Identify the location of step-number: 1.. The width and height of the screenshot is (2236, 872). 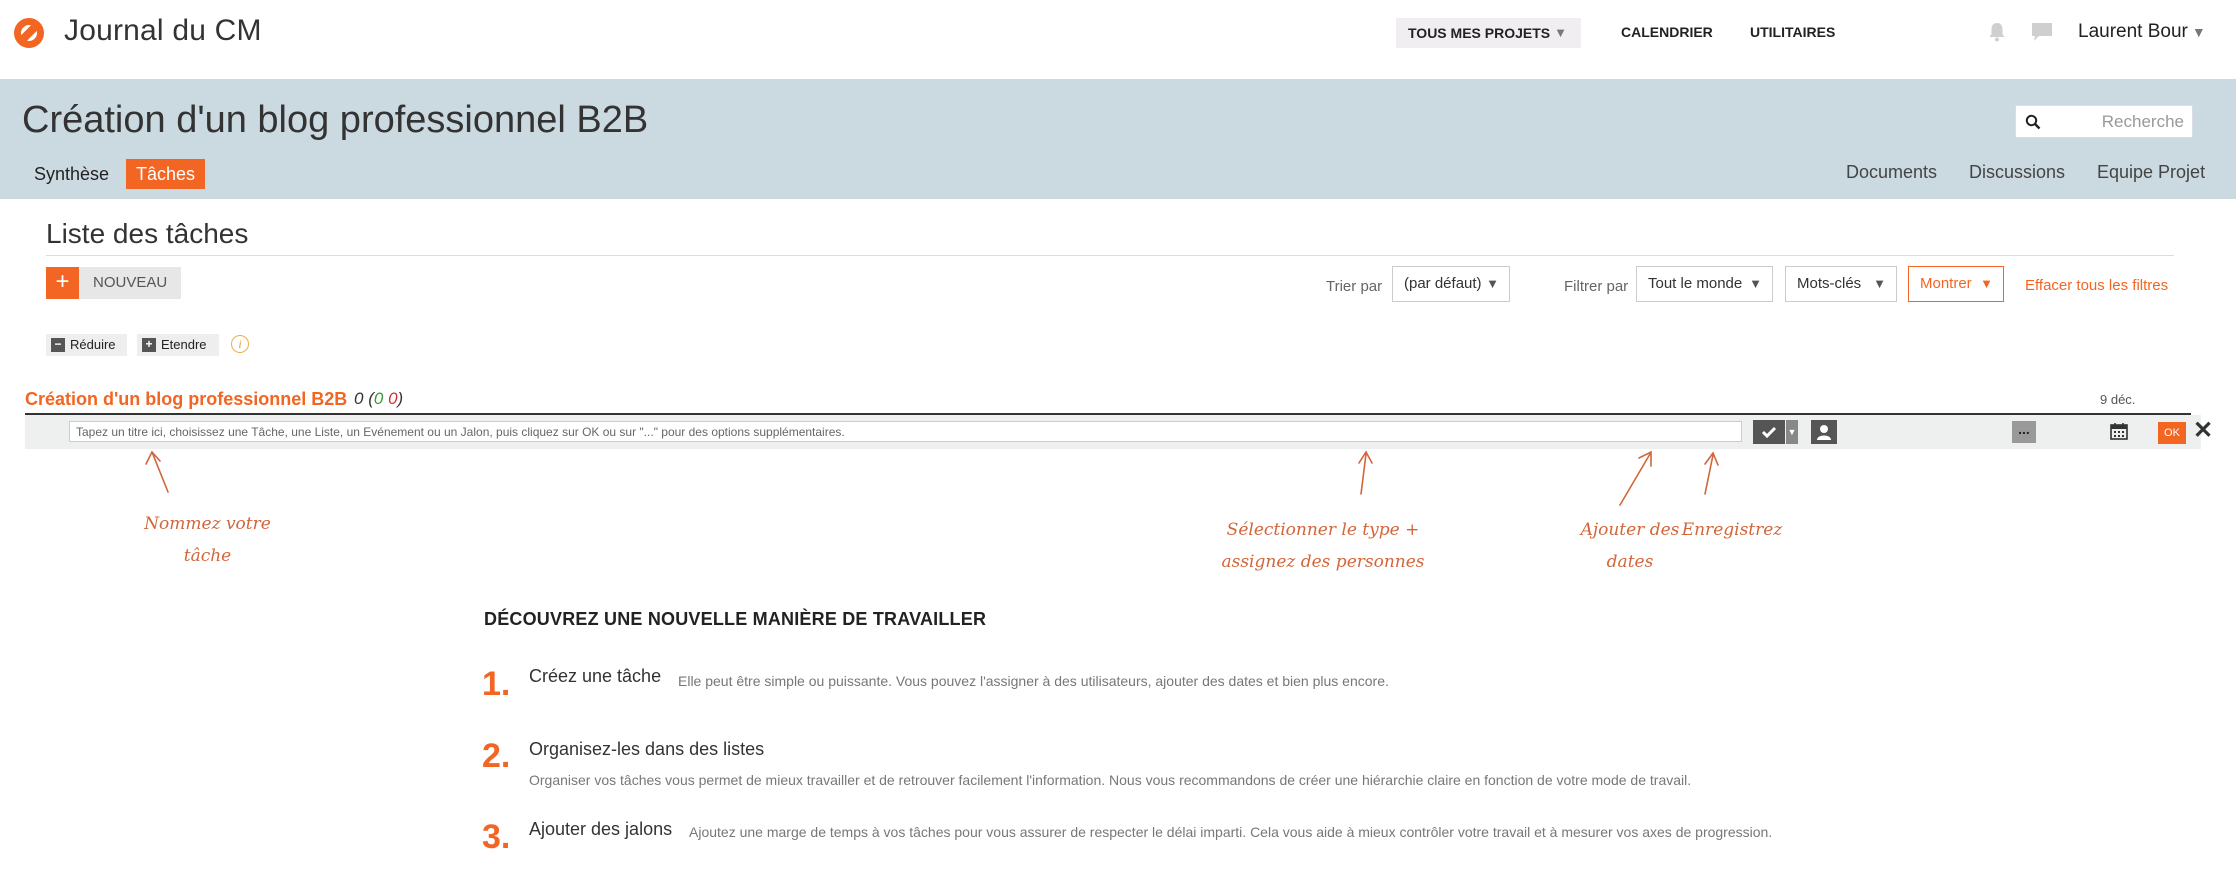
(496, 684).